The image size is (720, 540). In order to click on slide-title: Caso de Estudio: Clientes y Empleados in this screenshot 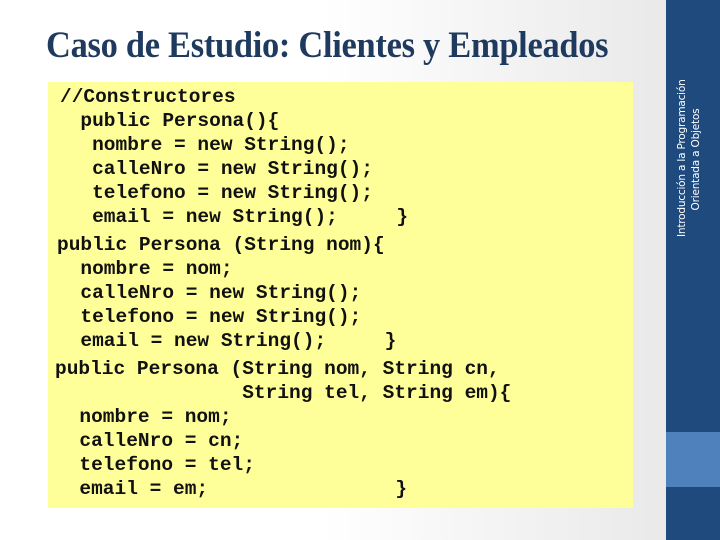, I will do `click(327, 45)`.